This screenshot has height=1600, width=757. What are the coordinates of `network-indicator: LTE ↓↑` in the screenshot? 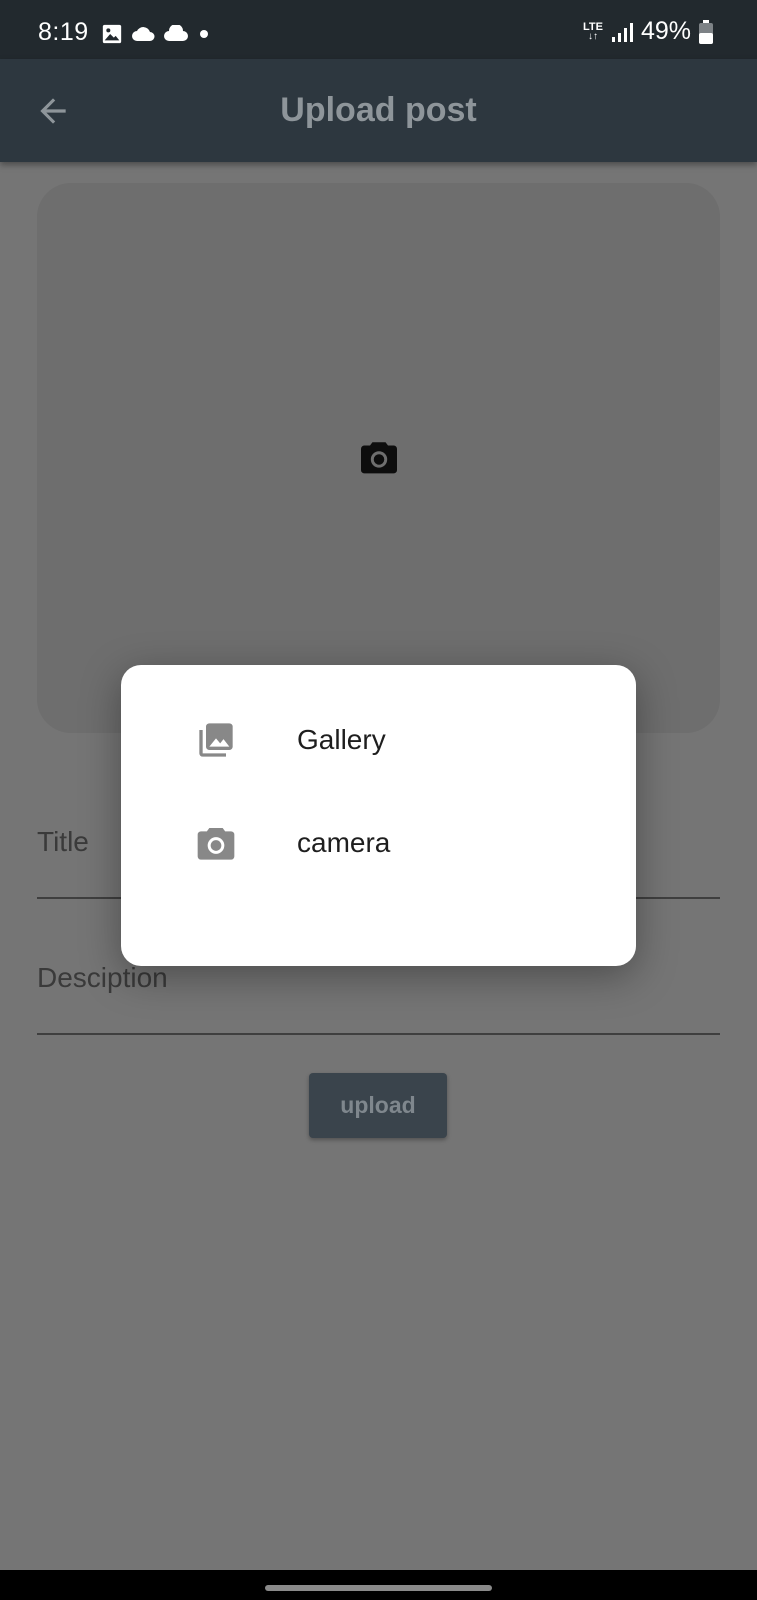 It's located at (592, 31).